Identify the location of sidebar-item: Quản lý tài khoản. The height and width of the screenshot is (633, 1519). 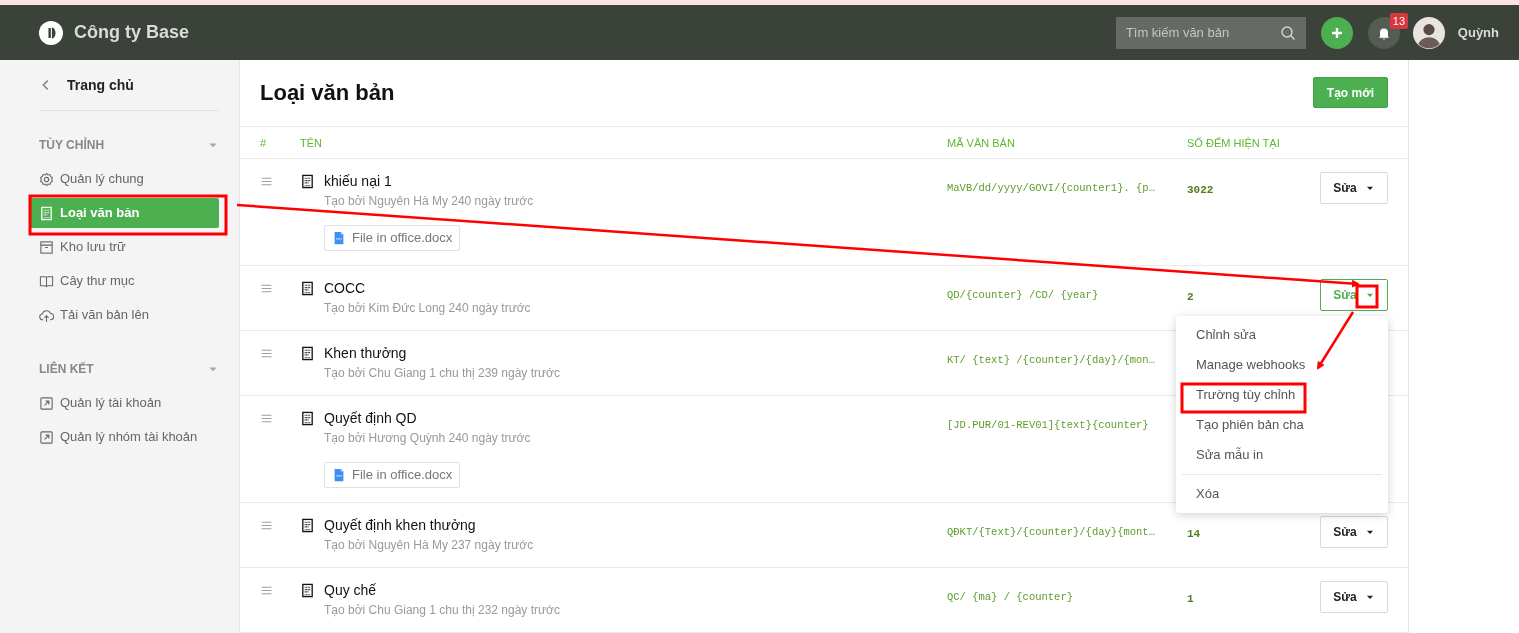
(129, 403).